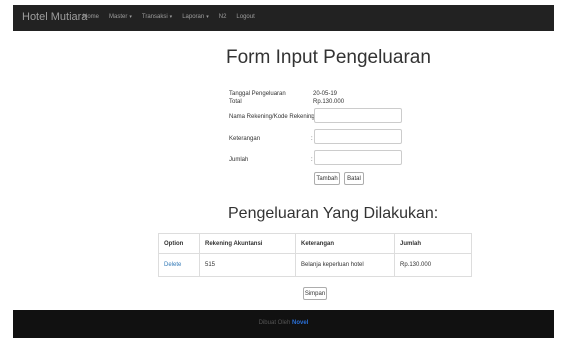 Image resolution: width=563 pixels, height=338 pixels. What do you see at coordinates (325, 94) in the screenshot?
I see `tanggal-value: 20-05-19` at bounding box center [325, 94].